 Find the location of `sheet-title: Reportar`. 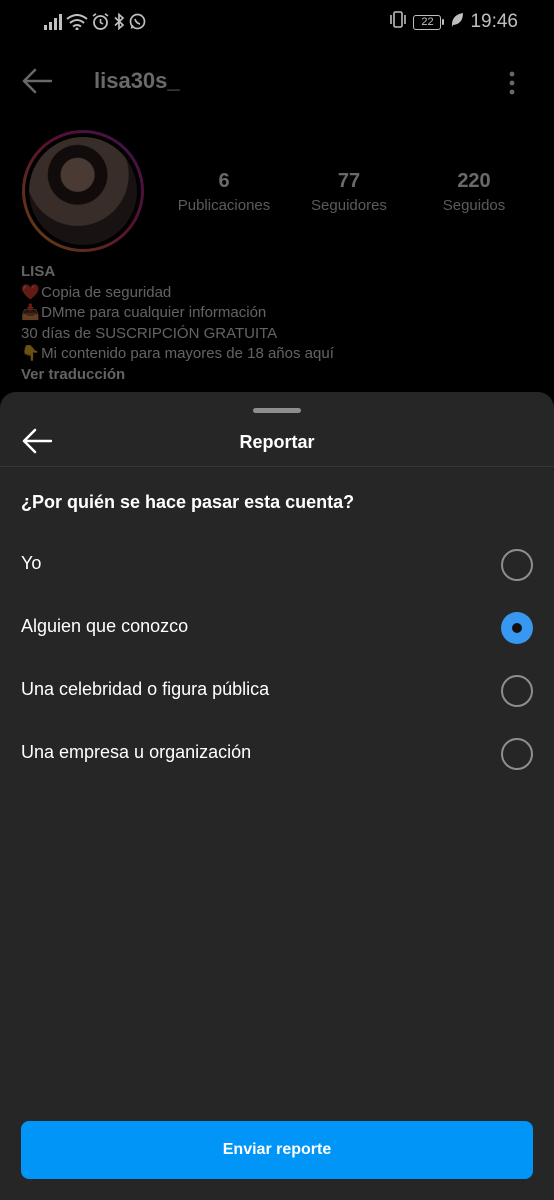

sheet-title: Reportar is located at coordinates (277, 442).